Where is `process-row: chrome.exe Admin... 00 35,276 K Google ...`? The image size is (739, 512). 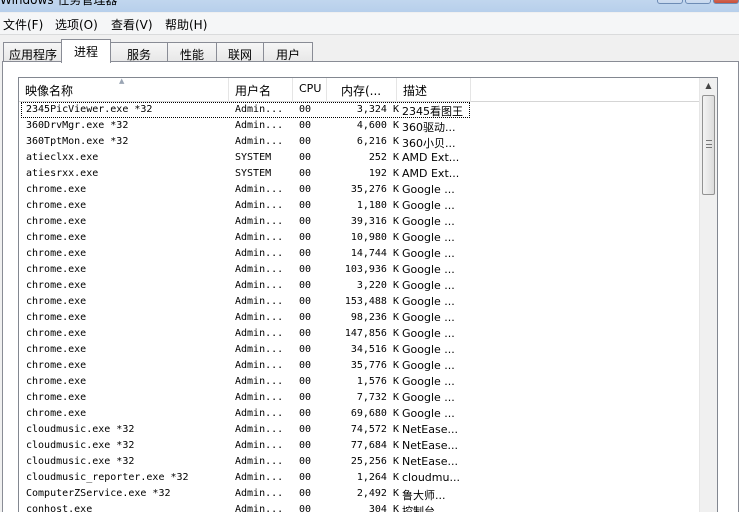
process-row: chrome.exe Admin... 00 35,276 K Google ... is located at coordinates (359, 190).